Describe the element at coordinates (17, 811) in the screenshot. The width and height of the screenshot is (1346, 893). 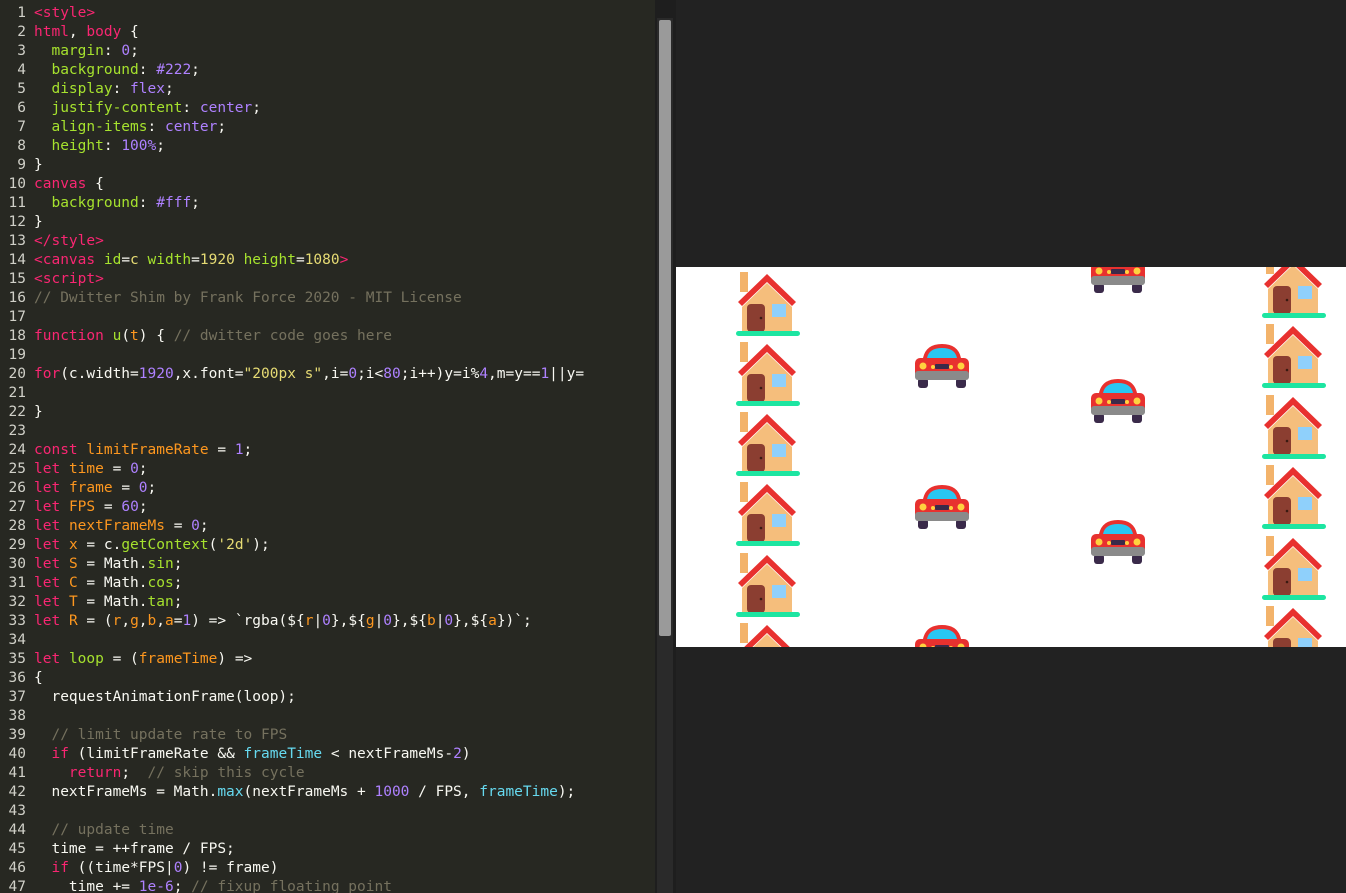
I see `line-number: 43` at that location.